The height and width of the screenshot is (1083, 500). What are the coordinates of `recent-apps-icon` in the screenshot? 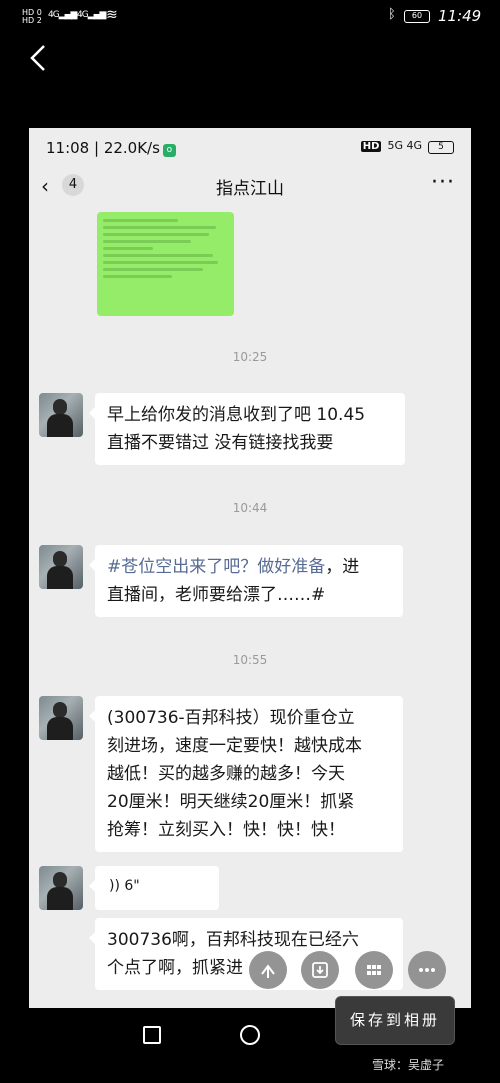 It's located at (152, 1035).